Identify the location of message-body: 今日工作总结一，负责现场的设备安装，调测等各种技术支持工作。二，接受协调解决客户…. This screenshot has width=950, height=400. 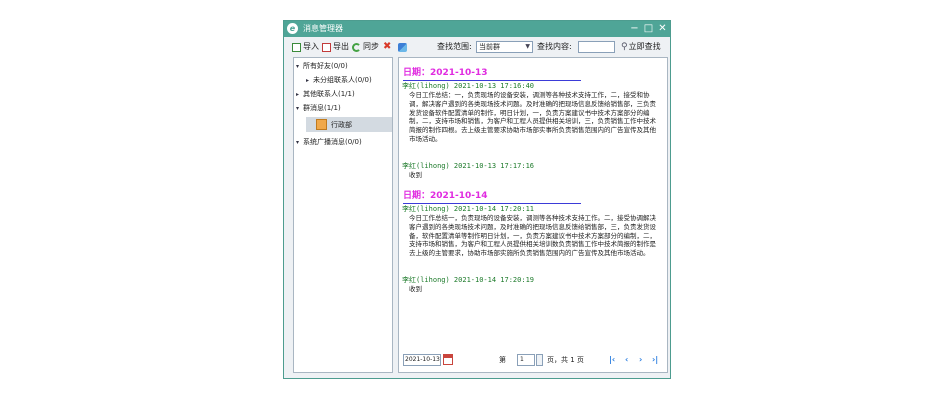
(532, 236).